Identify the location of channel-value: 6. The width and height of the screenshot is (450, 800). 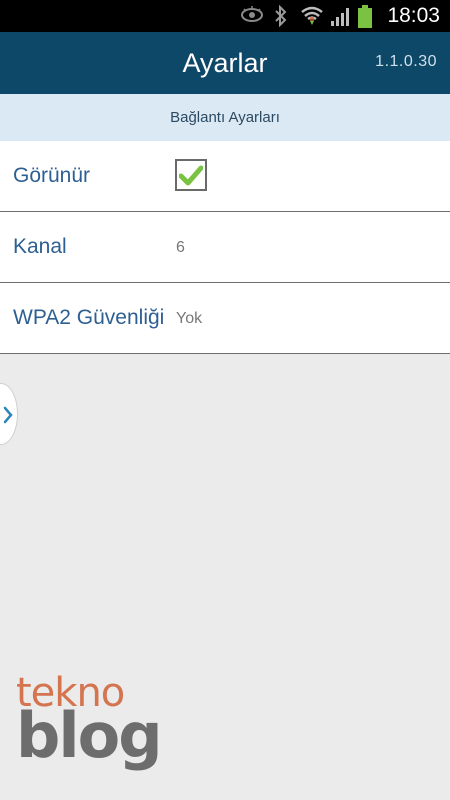
(180, 247).